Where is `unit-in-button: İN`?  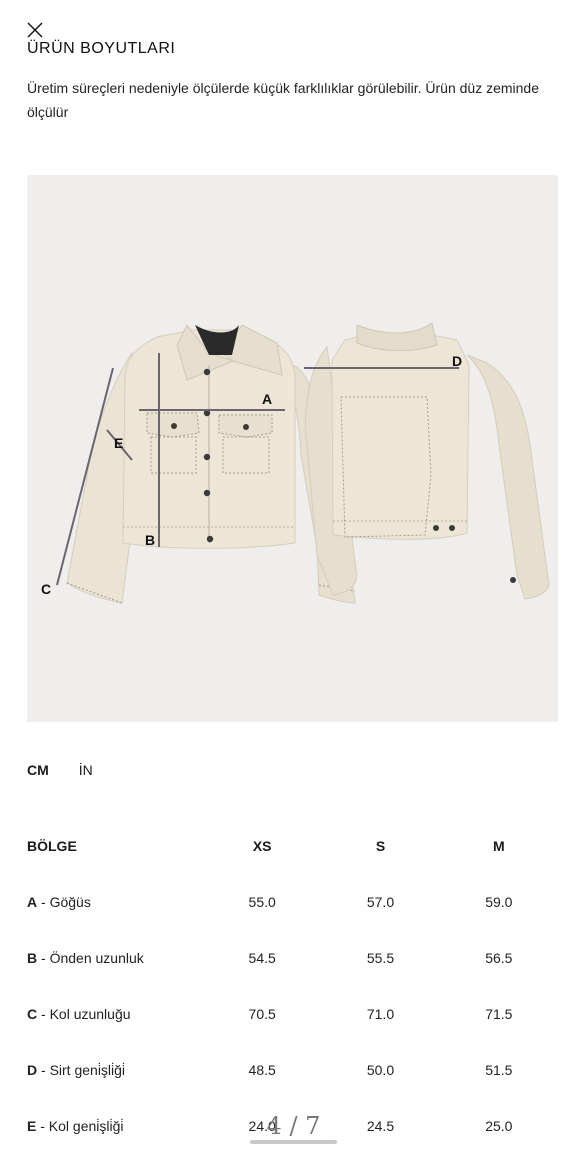
unit-in-button: İN is located at coordinates (86, 770).